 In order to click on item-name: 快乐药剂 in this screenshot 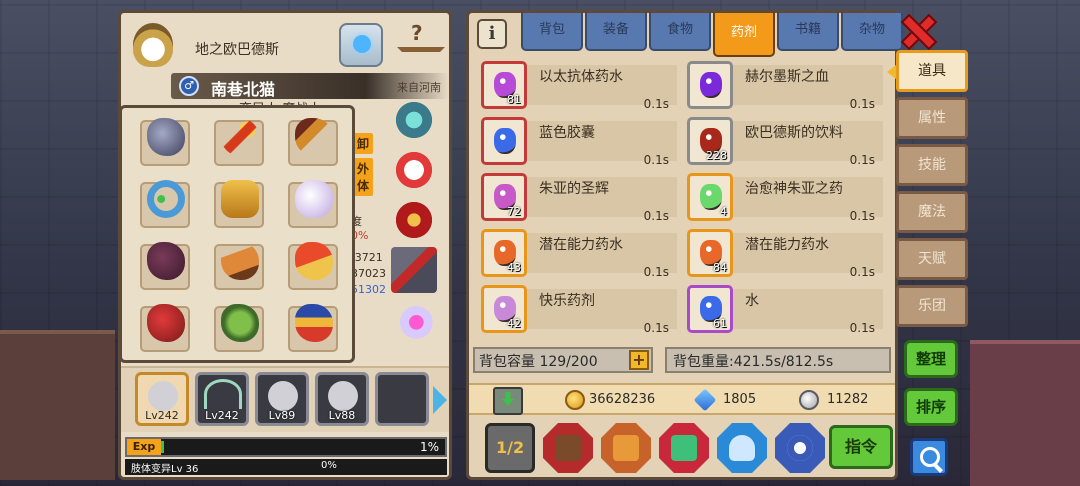, I will do `click(567, 301)`.